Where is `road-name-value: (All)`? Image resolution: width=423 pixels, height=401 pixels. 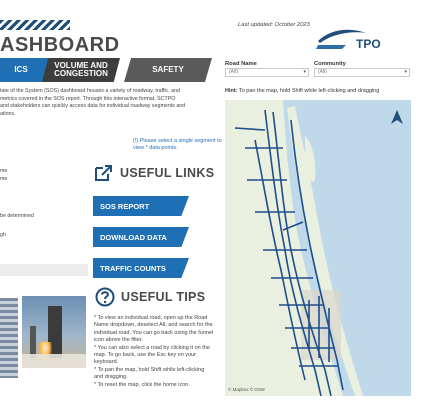 road-name-value: (All) is located at coordinates (233, 72).